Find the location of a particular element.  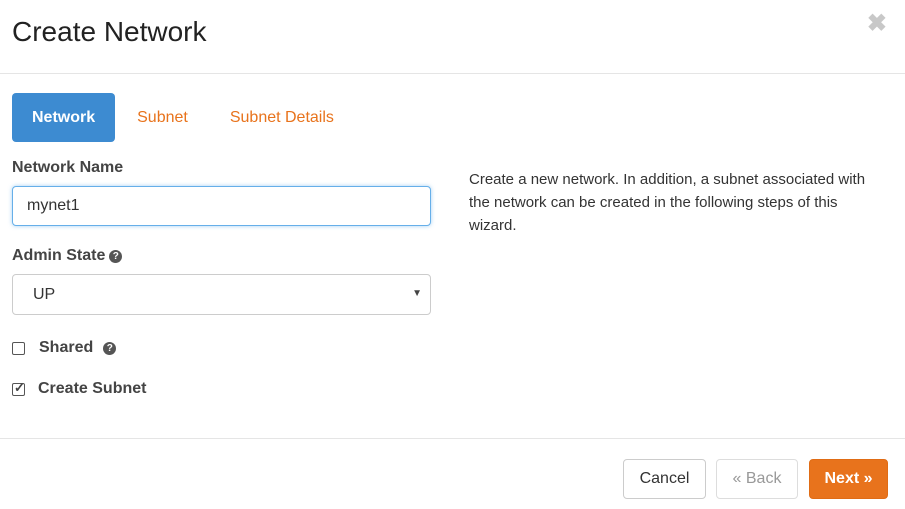

shared-label: Shared is located at coordinates (66, 347).